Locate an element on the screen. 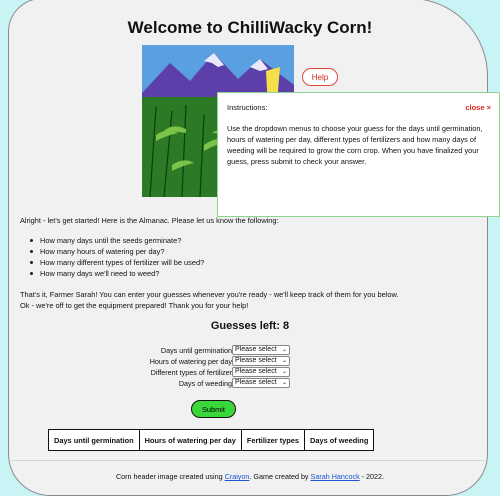  list-item: How many hours of watering per day? is located at coordinates (116, 251).